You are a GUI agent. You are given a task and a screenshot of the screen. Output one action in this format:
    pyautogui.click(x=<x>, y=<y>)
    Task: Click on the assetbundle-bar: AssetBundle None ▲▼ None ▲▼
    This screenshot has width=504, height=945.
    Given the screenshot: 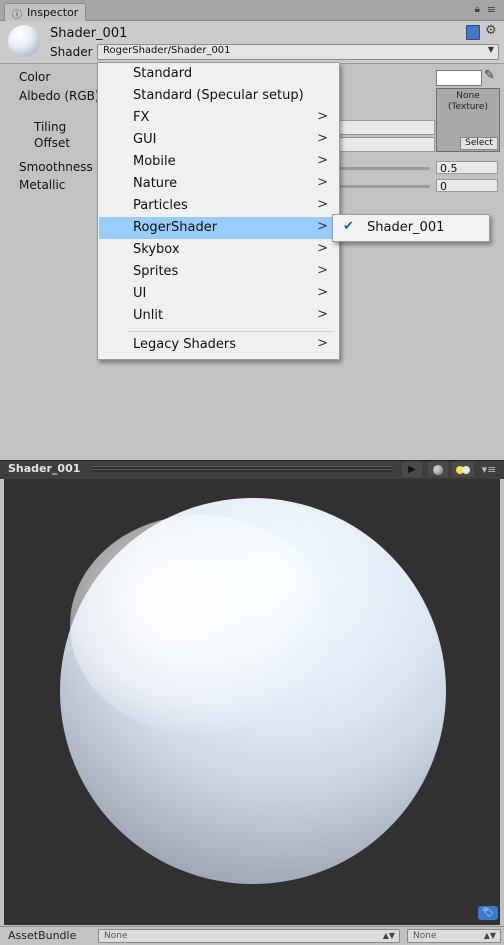 What is the action you would take?
    pyautogui.click(x=252, y=935)
    